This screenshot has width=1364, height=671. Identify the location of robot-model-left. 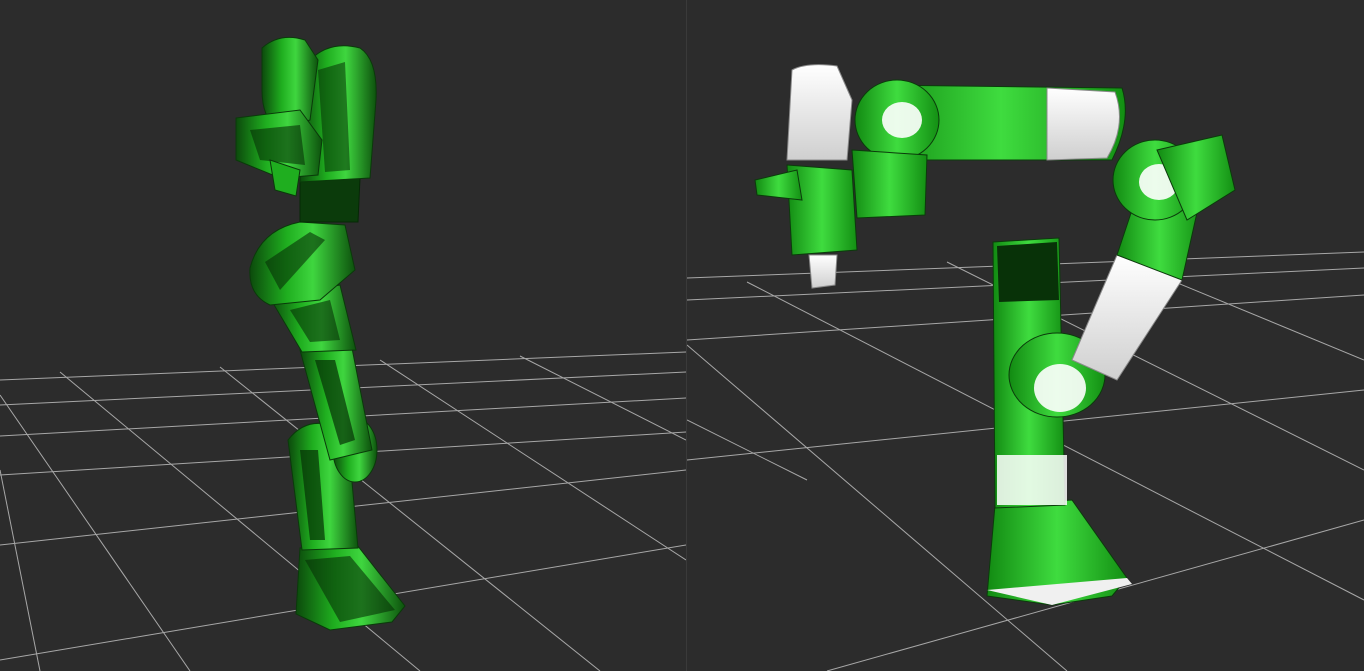
(320, 333).